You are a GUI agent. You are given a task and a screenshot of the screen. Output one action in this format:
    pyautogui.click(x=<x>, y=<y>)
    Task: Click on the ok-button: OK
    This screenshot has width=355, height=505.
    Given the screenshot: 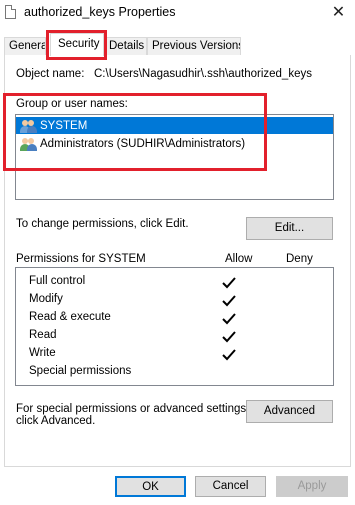 What is the action you would take?
    pyautogui.click(x=150, y=486)
    